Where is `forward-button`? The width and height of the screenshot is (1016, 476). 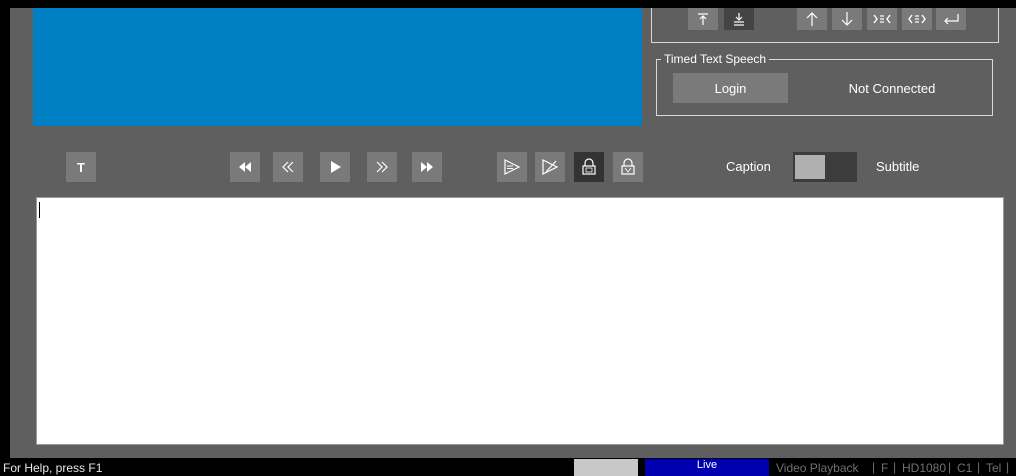
forward-button is located at coordinates (382, 167).